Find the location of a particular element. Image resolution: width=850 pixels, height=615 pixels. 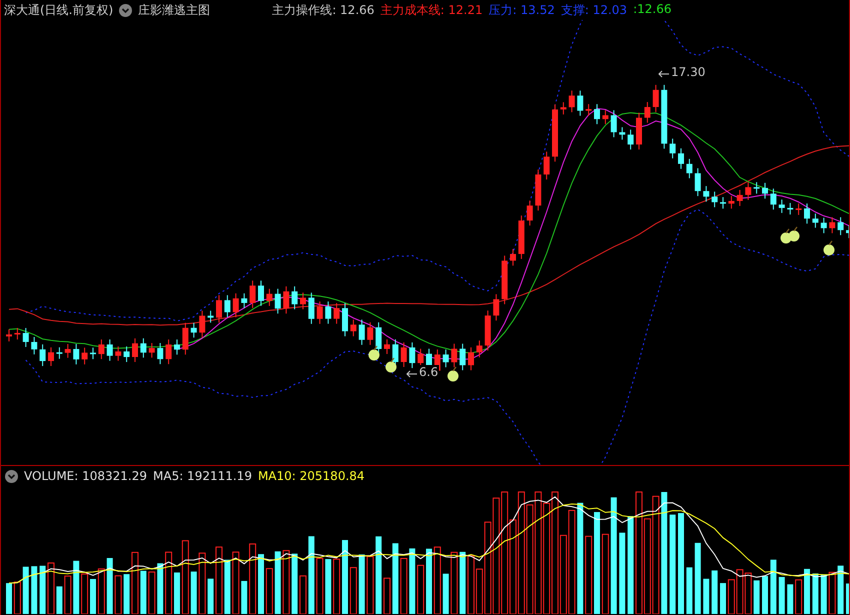

indicator-name: 庄影潍逃主图 is located at coordinates (174, 10).